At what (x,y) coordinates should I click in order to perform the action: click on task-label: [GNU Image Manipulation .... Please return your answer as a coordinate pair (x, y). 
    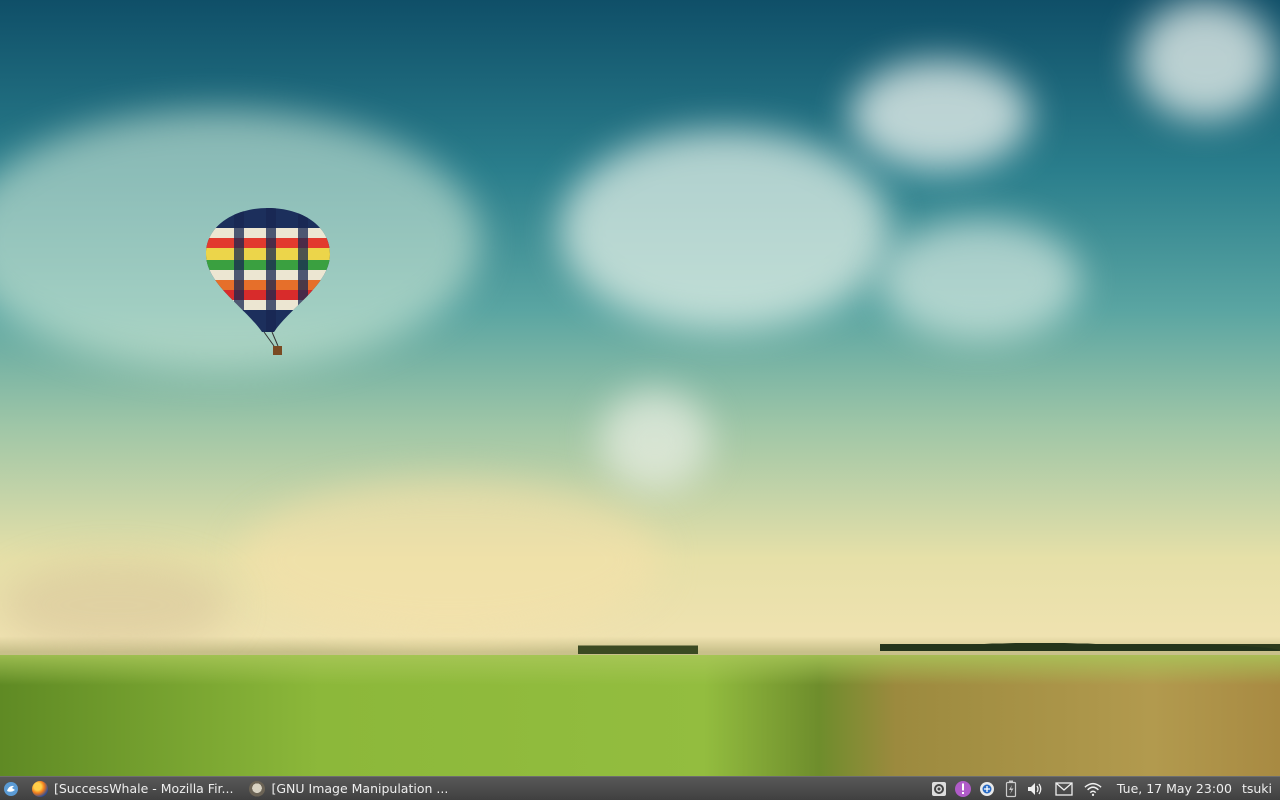
    Looking at the image, I should click on (360, 788).